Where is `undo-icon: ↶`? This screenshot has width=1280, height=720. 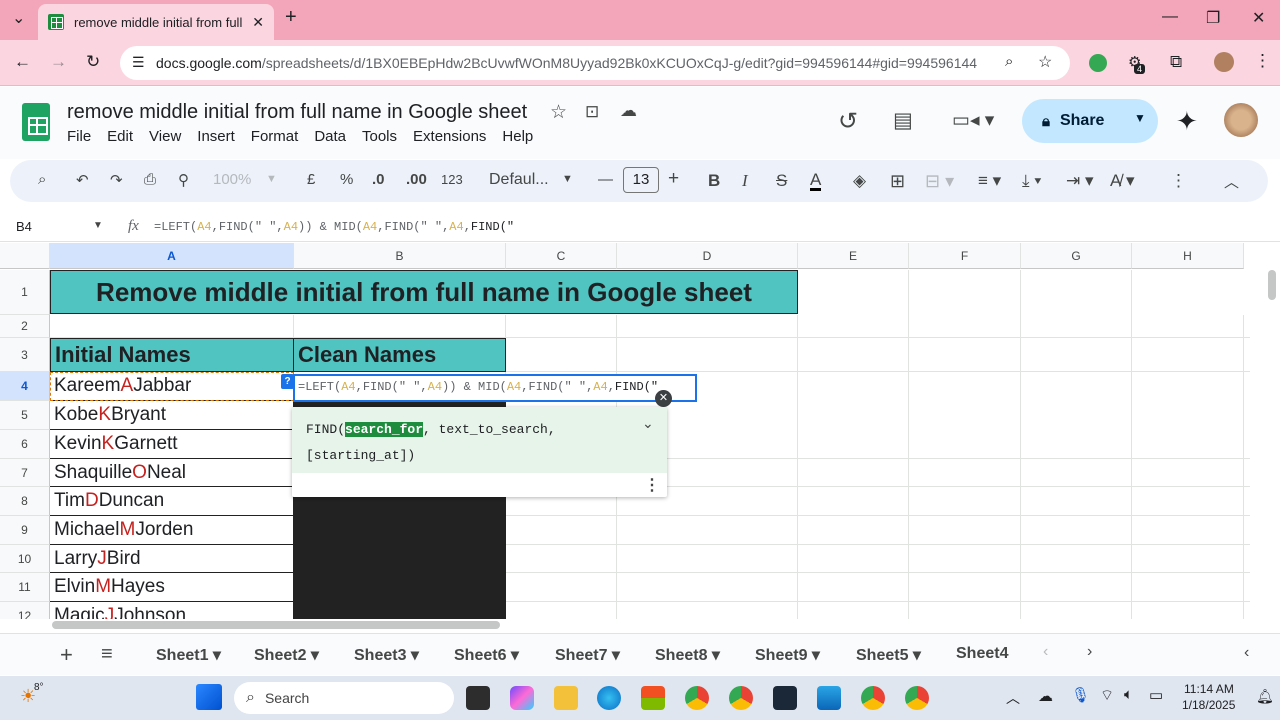
undo-icon: ↶ is located at coordinates (82, 180).